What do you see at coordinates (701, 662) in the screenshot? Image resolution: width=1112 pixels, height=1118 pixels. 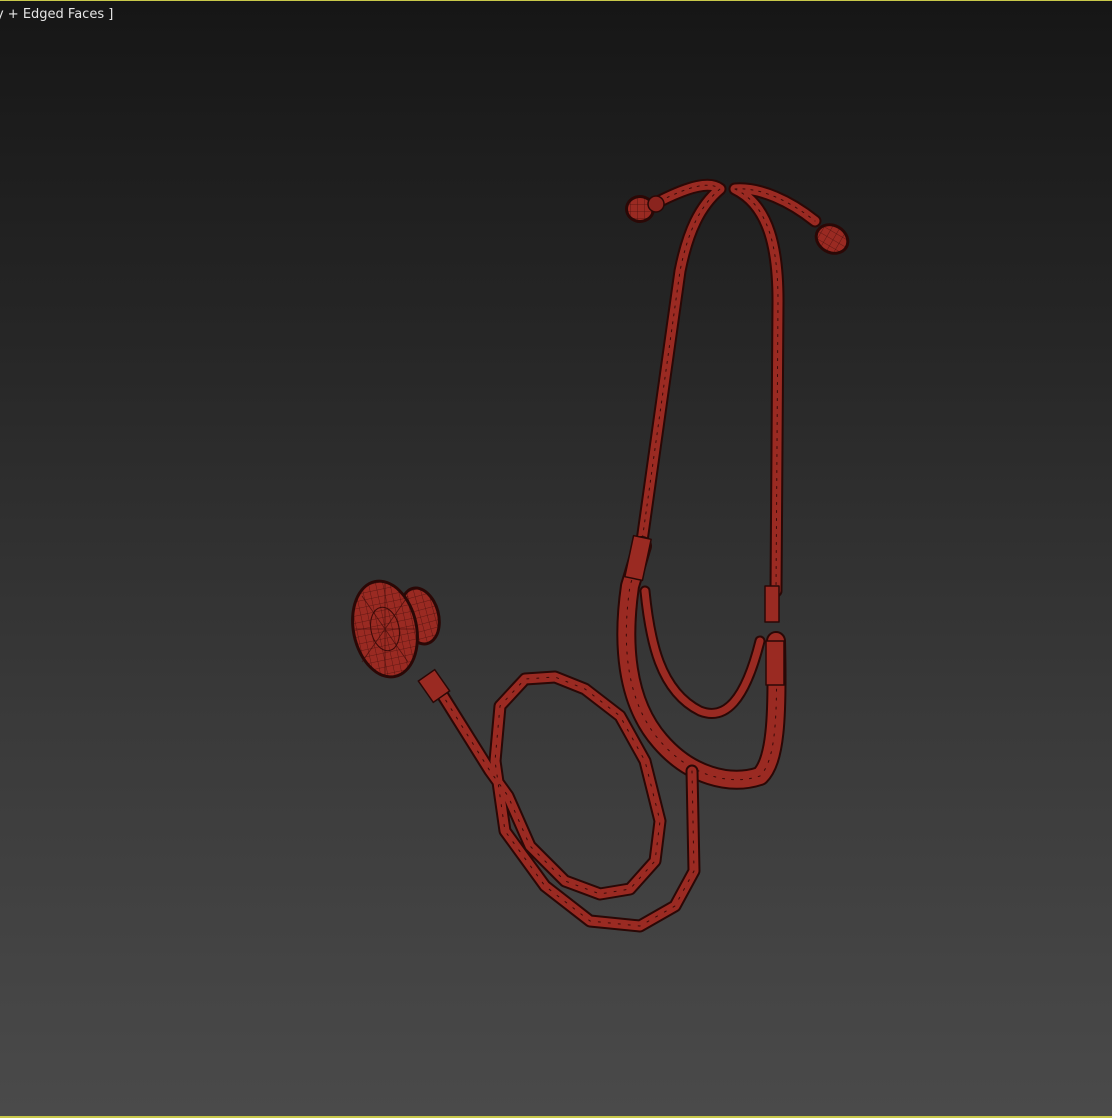 I see `binaural-yoke` at bounding box center [701, 662].